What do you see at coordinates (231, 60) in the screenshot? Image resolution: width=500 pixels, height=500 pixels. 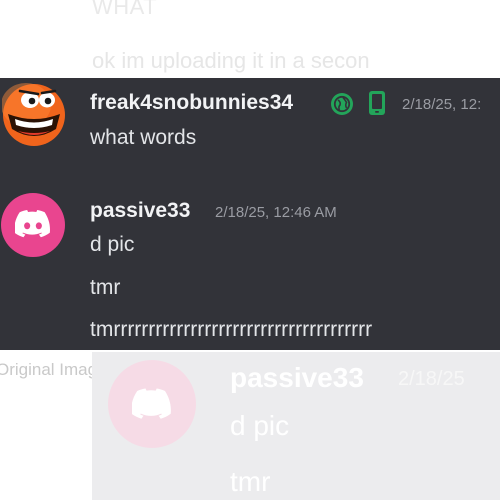 I see `faded-previous-message: ok im uploading it in a secon` at bounding box center [231, 60].